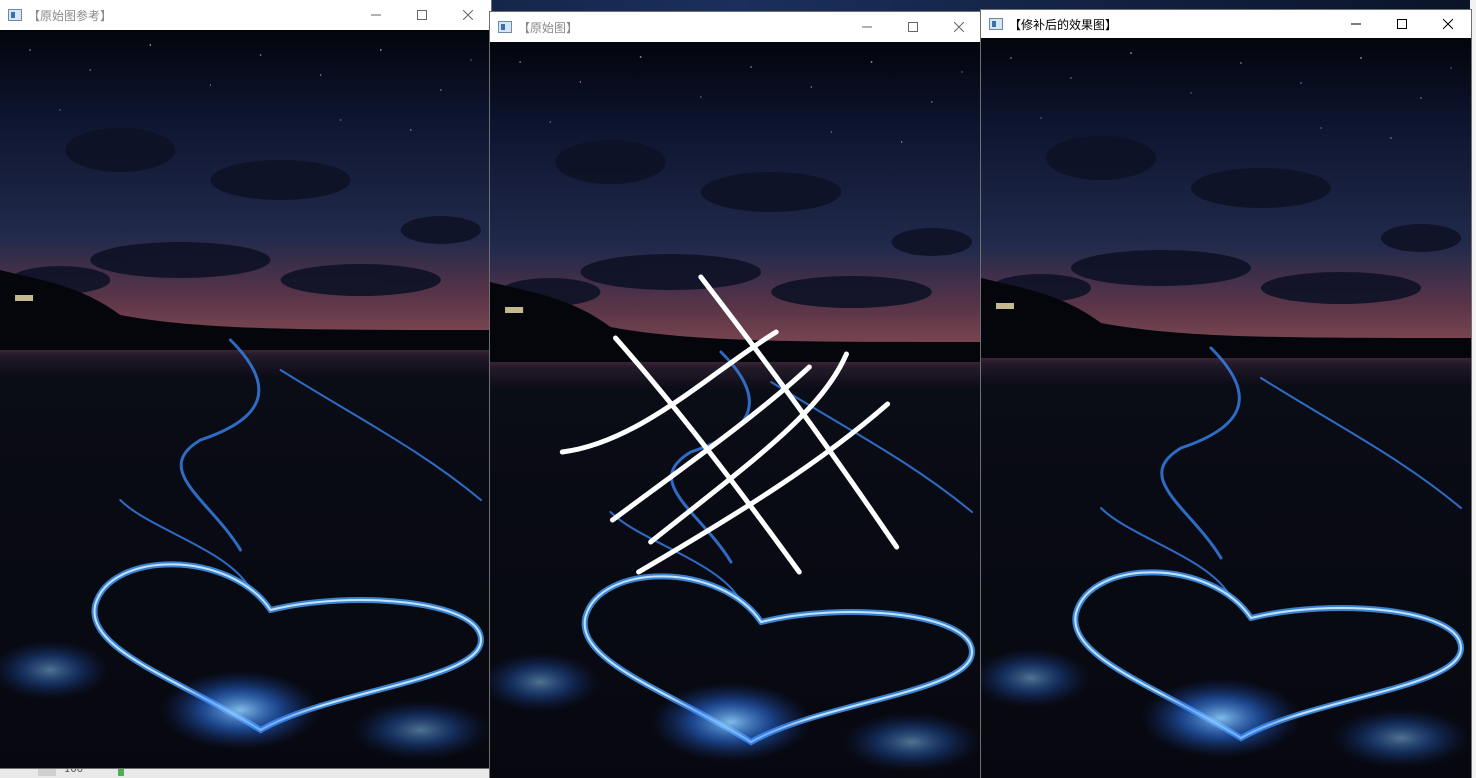 The image size is (1476, 778). I want to click on window-titlebar: 【修补后的效果图】, so click(1226, 24).